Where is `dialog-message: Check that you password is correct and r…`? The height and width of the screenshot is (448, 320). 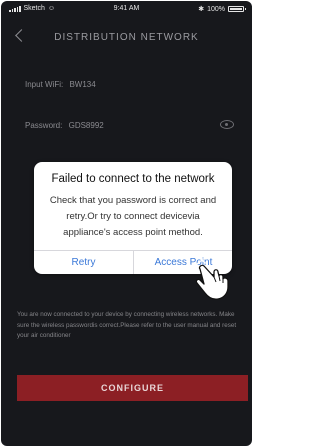 dialog-message: Check that you password is correct and r… is located at coordinates (133, 216).